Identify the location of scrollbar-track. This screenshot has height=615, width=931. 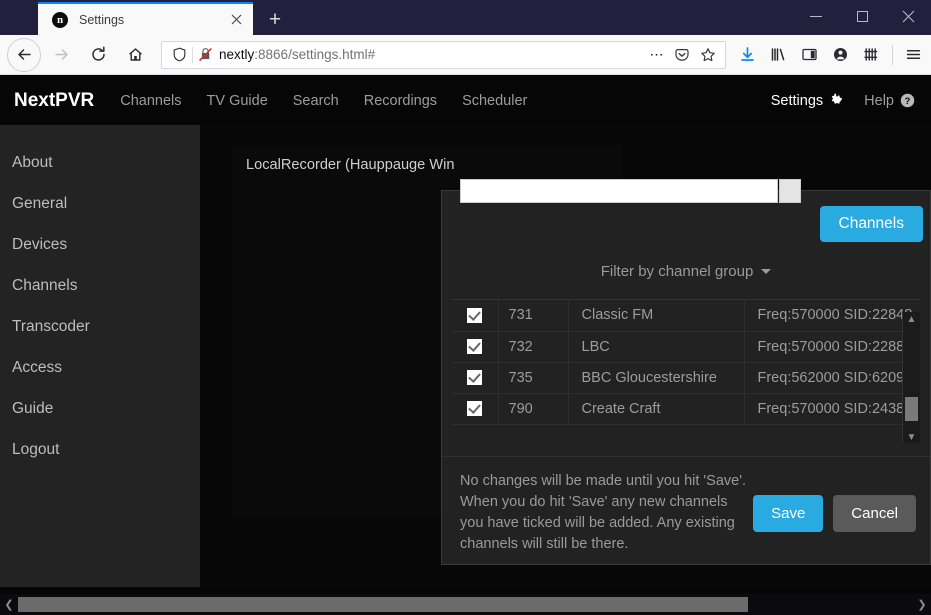
(465, 604).